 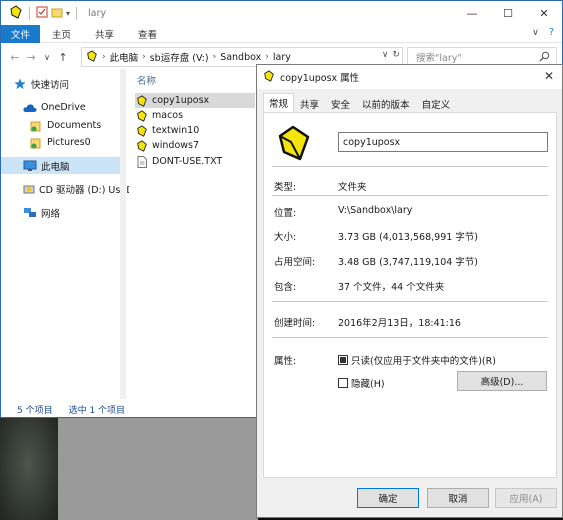 What do you see at coordinates (526, 498) in the screenshot?
I see `apply-button: 应用(A)` at bounding box center [526, 498].